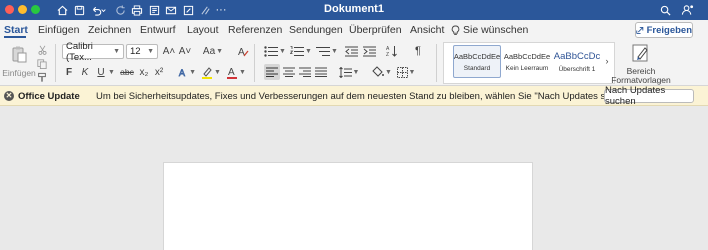 This screenshot has width=708, height=250. I want to click on shrink-font-button: A˅, so click(185, 51).